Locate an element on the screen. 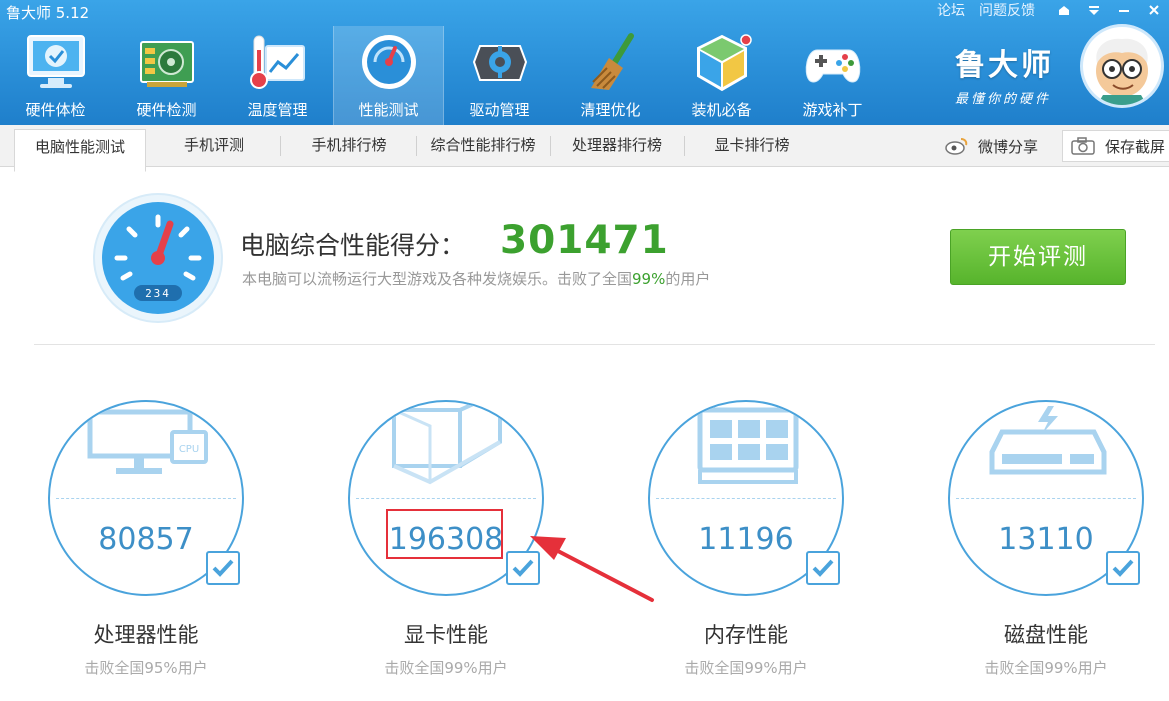  feedback-link: 问题反馈 is located at coordinates (1007, 10).